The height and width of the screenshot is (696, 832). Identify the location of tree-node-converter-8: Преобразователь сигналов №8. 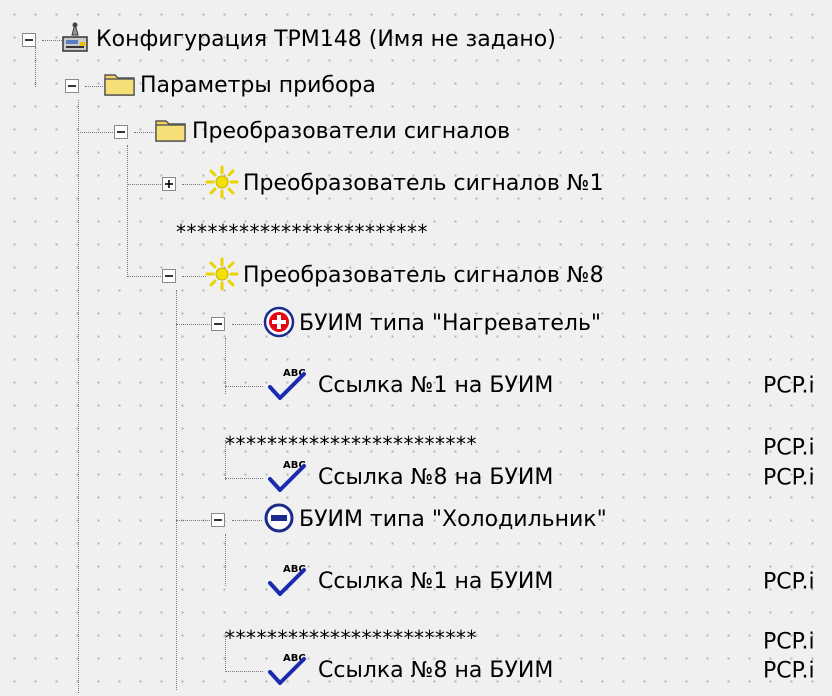
(416, 276).